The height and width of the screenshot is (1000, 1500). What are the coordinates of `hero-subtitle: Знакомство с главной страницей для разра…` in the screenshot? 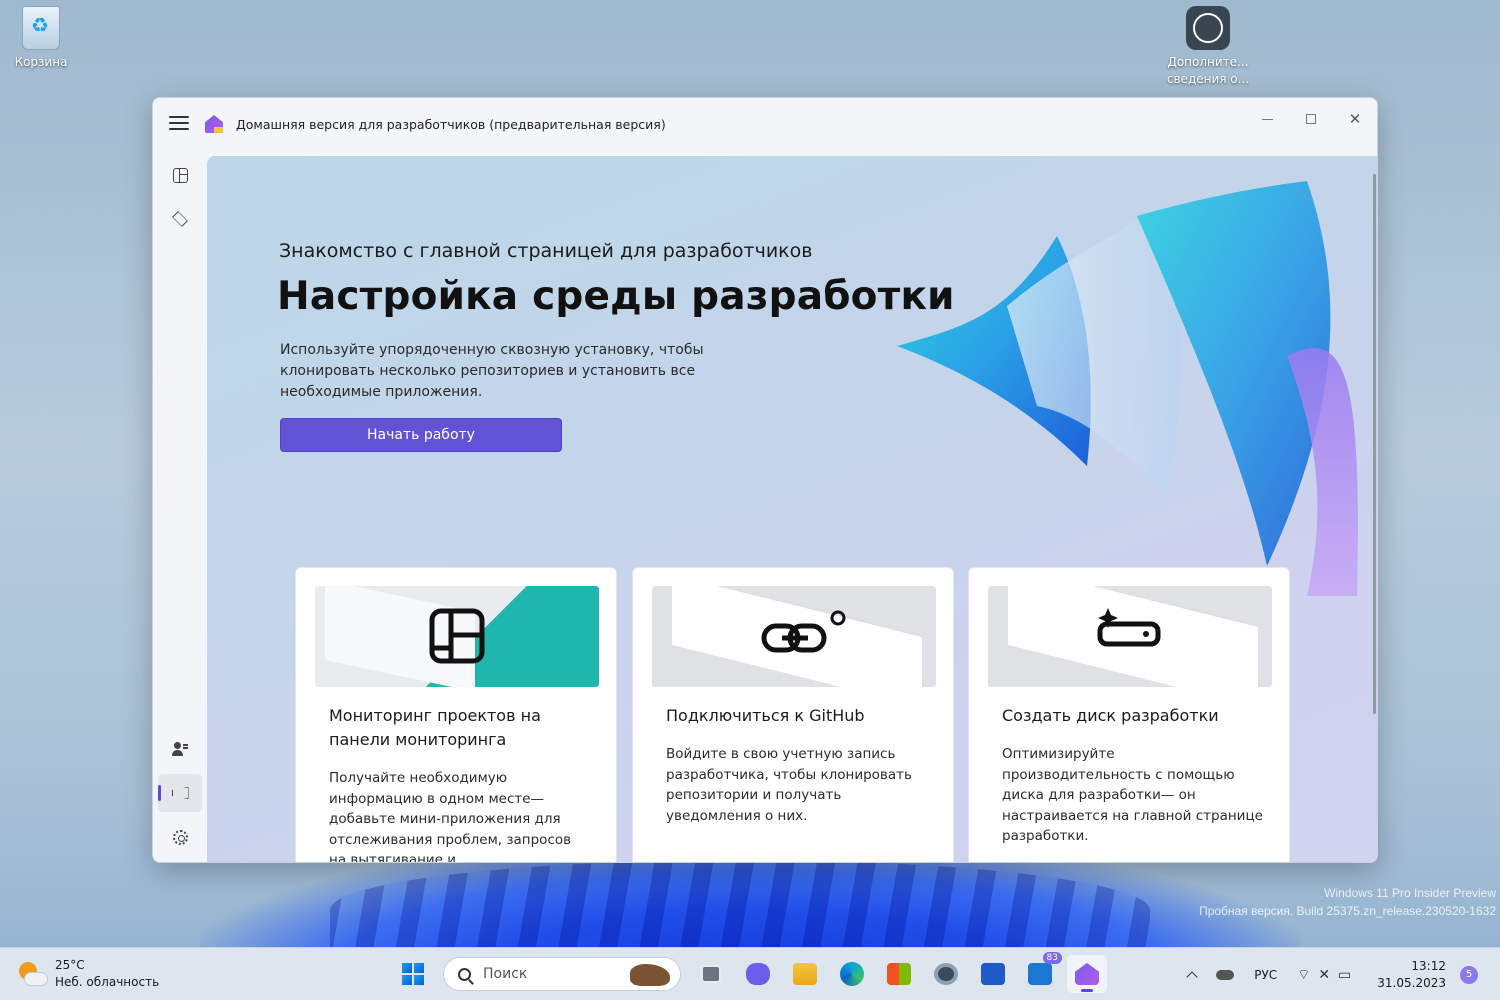 It's located at (546, 251).